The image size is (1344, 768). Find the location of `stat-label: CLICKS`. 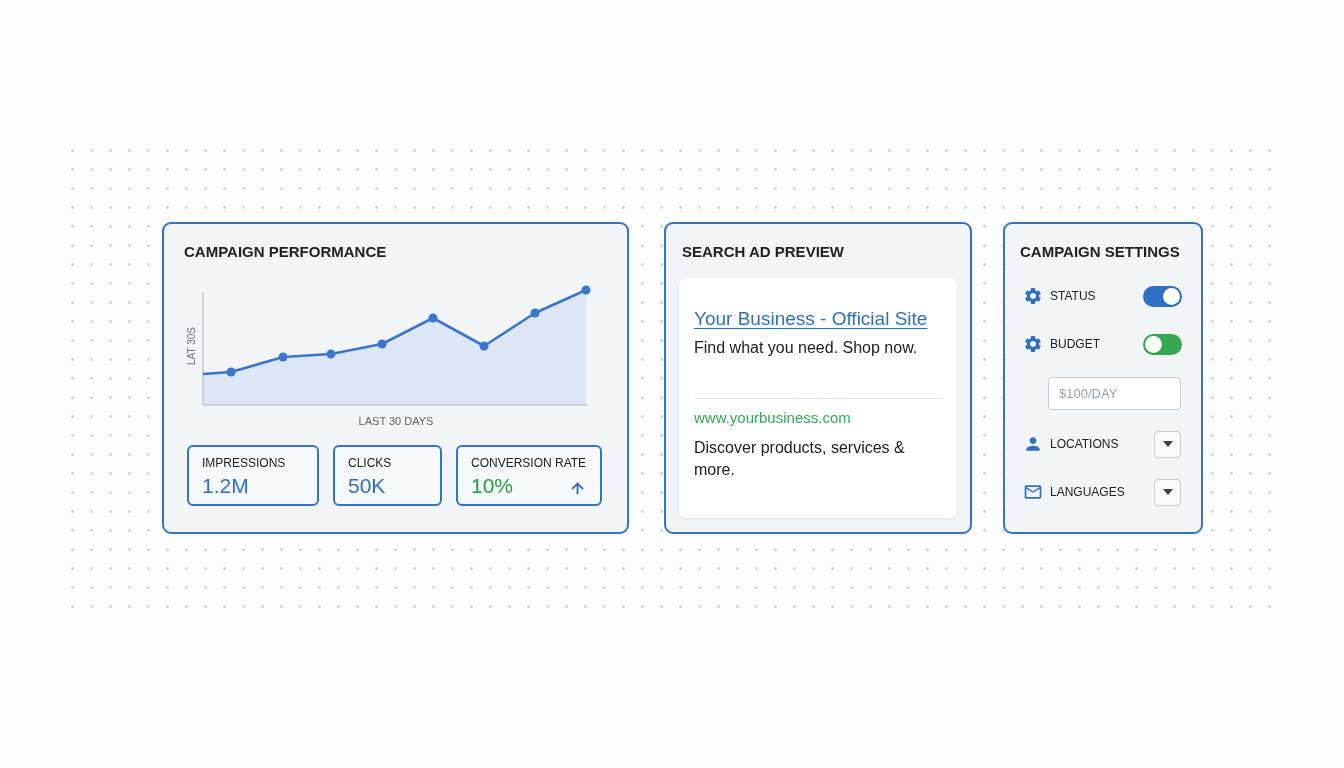

stat-label: CLICKS is located at coordinates (370, 463).